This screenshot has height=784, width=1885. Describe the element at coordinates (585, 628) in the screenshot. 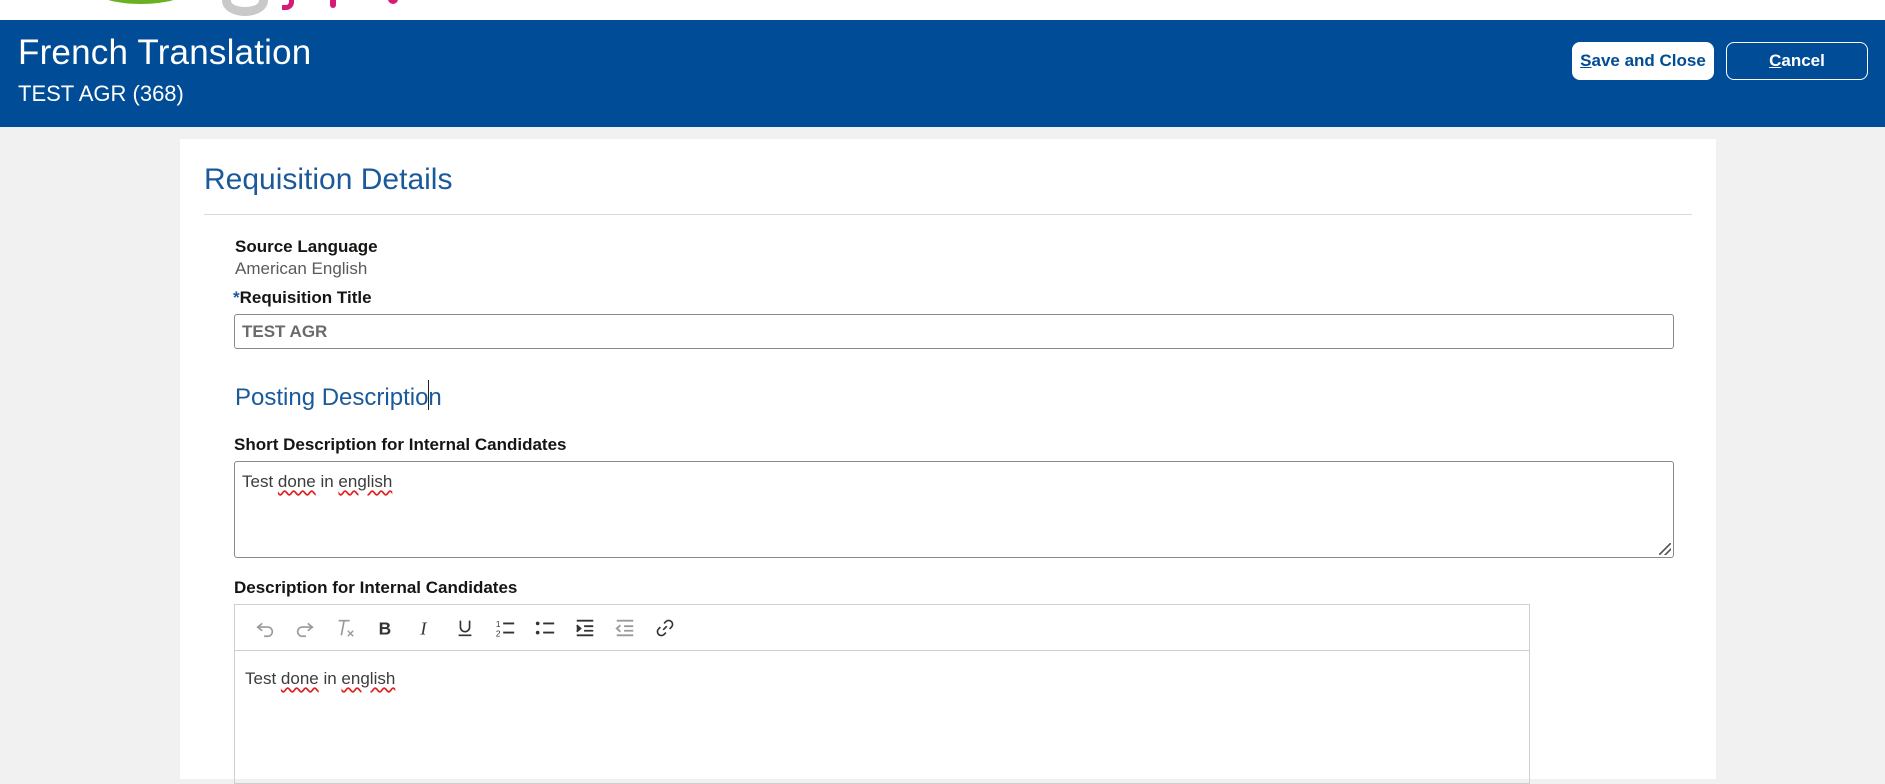

I see `indent-icon` at that location.